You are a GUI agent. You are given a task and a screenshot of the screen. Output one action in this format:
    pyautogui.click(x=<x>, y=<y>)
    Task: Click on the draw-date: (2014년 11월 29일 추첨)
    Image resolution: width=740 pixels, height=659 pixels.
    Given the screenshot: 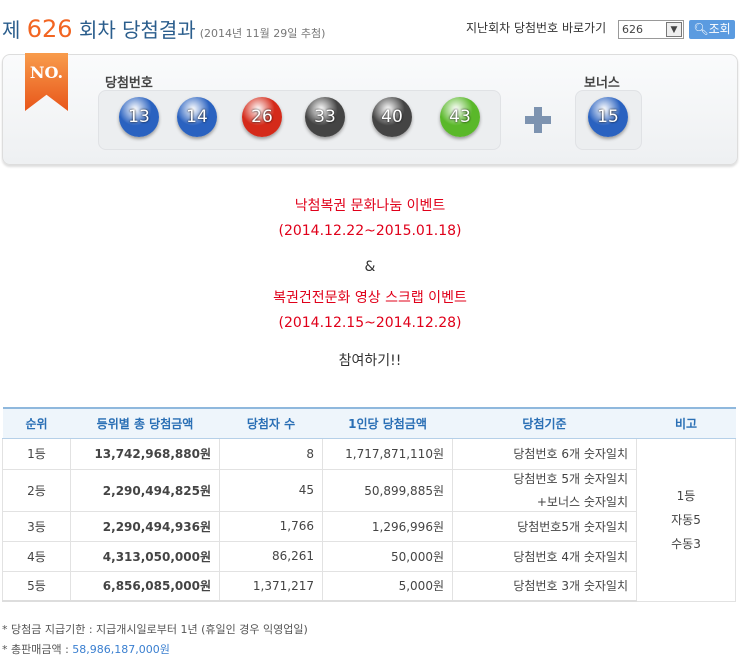 What is the action you would take?
    pyautogui.click(x=262, y=33)
    